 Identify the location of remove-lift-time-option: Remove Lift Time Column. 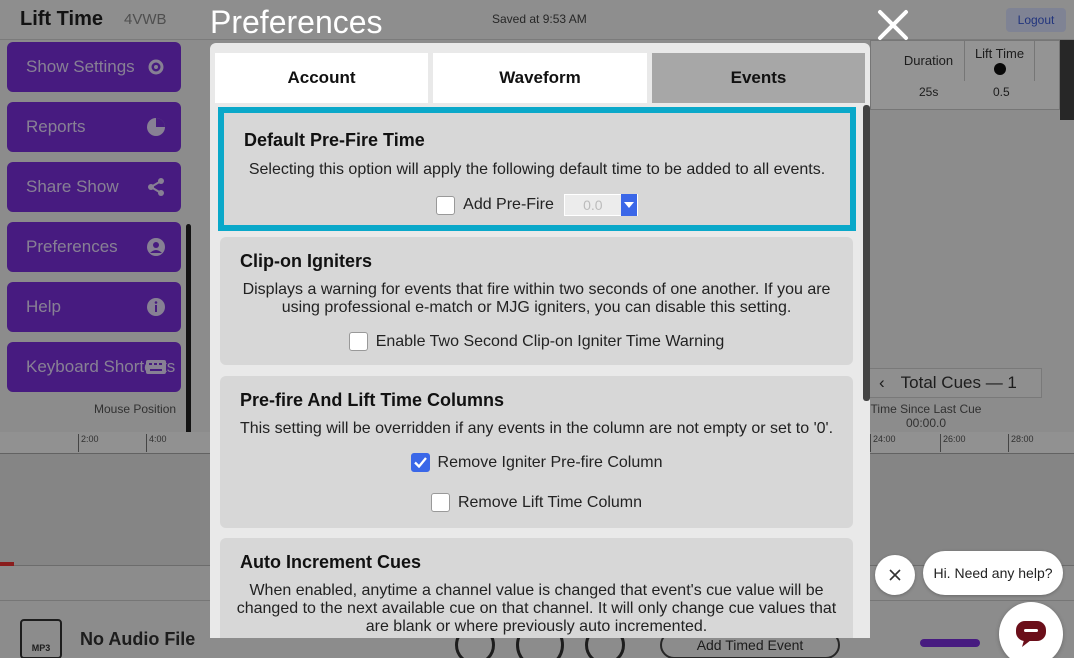
(536, 502).